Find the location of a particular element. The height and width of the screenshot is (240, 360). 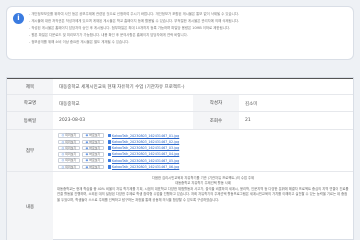

title-label: 제목 is located at coordinates (30, 86).